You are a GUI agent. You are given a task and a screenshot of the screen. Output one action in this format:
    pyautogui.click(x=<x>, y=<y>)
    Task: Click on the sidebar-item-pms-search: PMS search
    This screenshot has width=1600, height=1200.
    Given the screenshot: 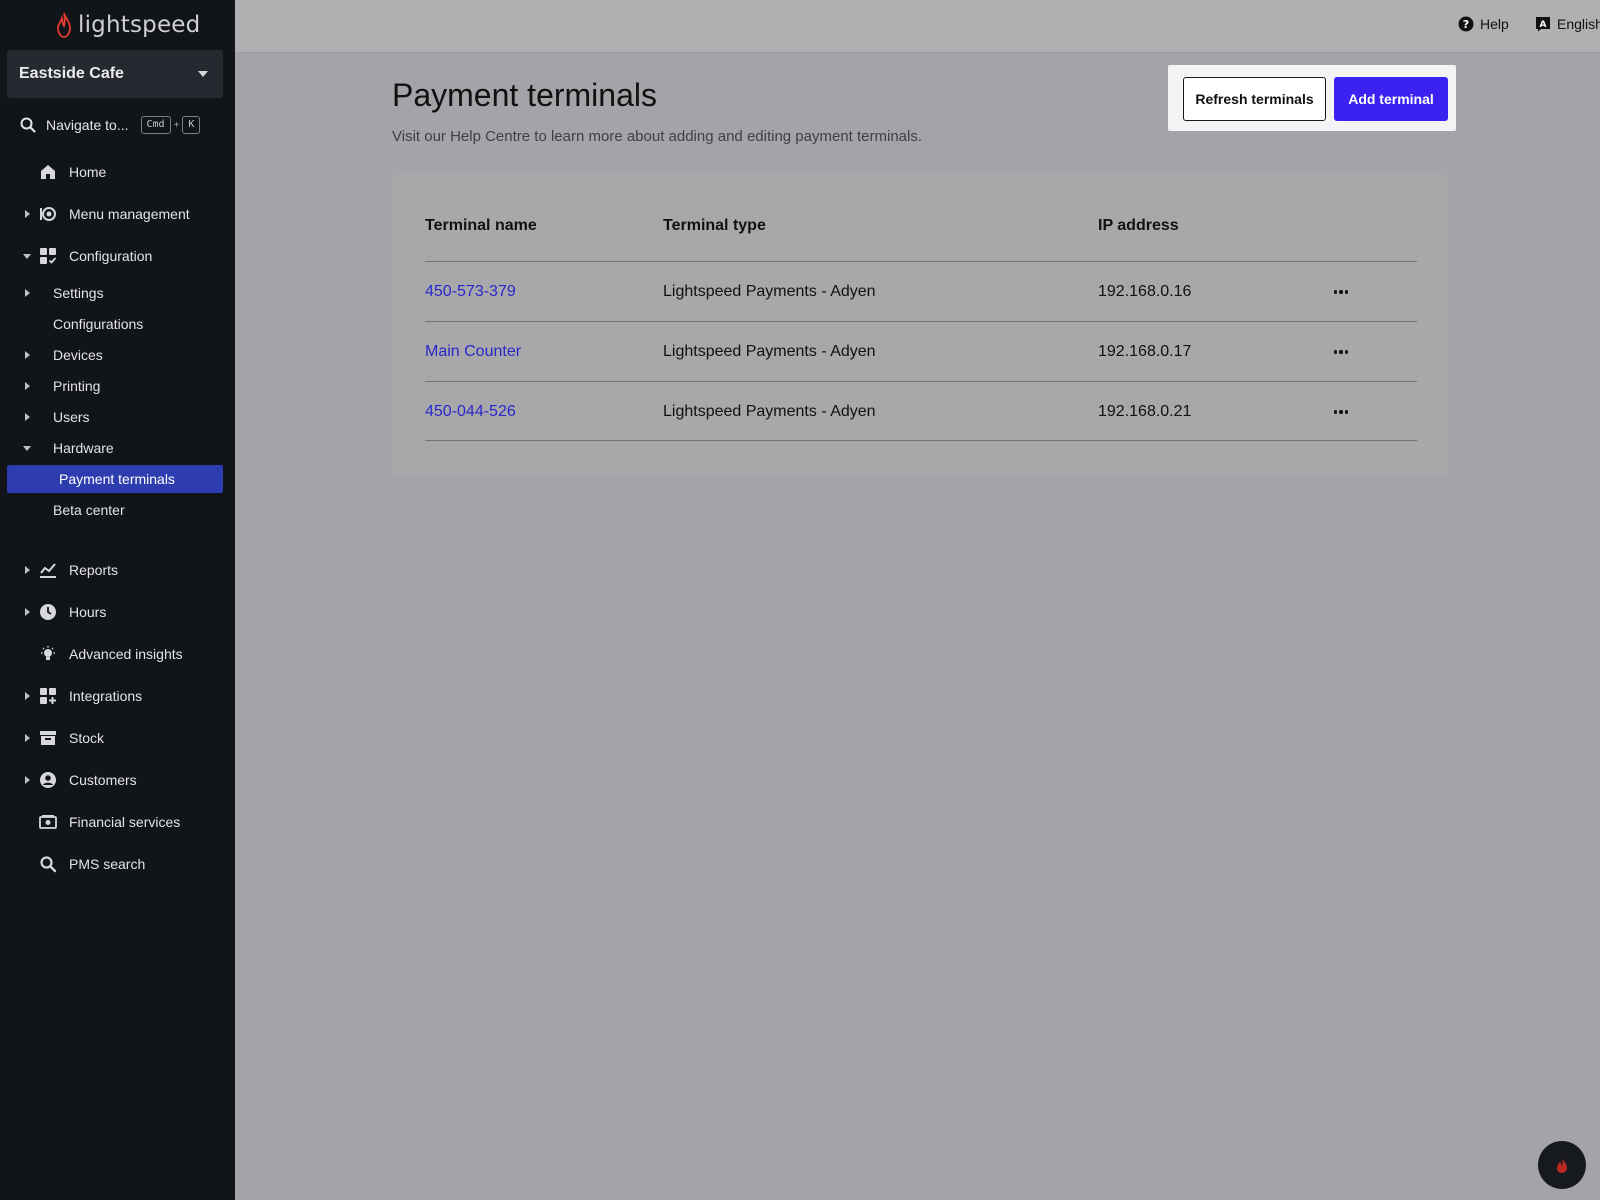 What is the action you would take?
    pyautogui.click(x=117, y=864)
    